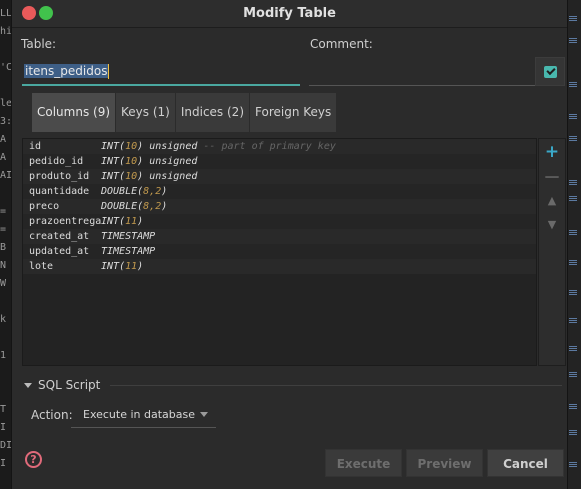 The image size is (581, 489). I want to click on background-code-fragment: W, so click(3, 283).